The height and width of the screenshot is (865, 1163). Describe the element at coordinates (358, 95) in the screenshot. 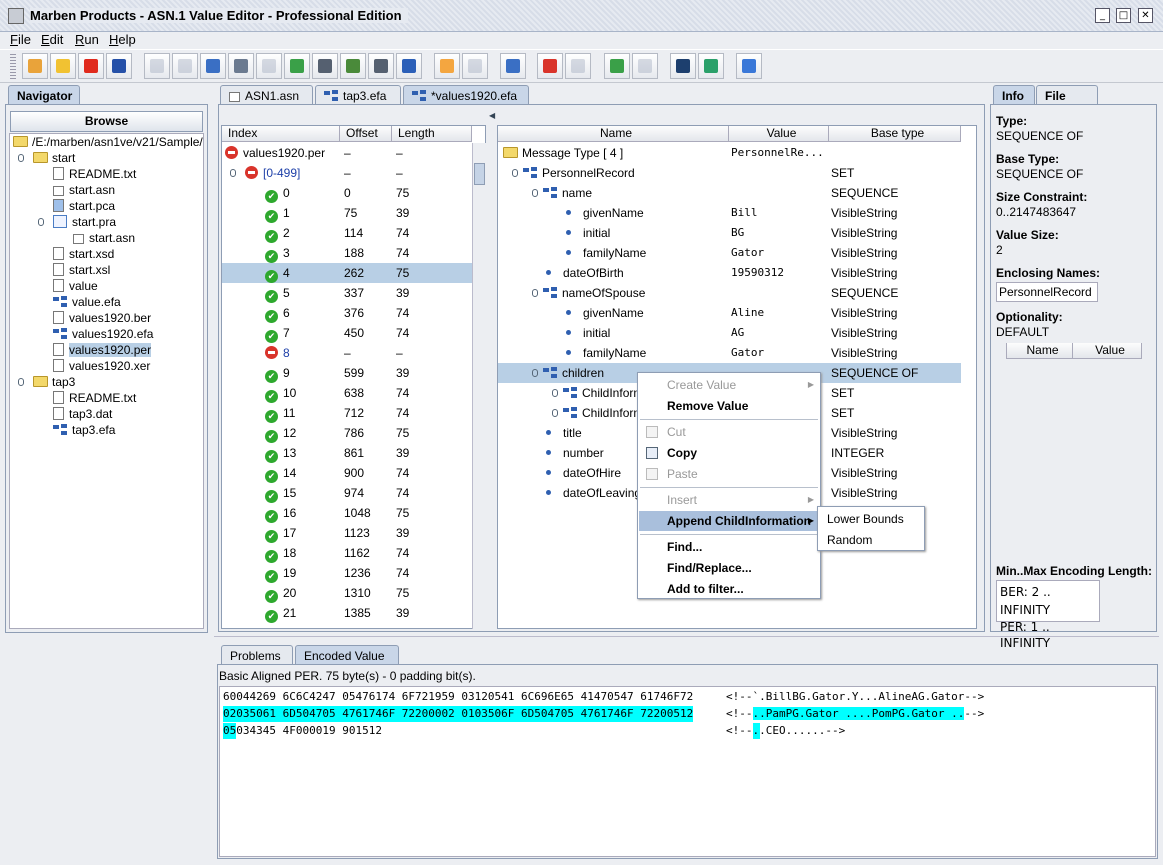

I see `tab-tap3-efa: tap3.efa` at that location.